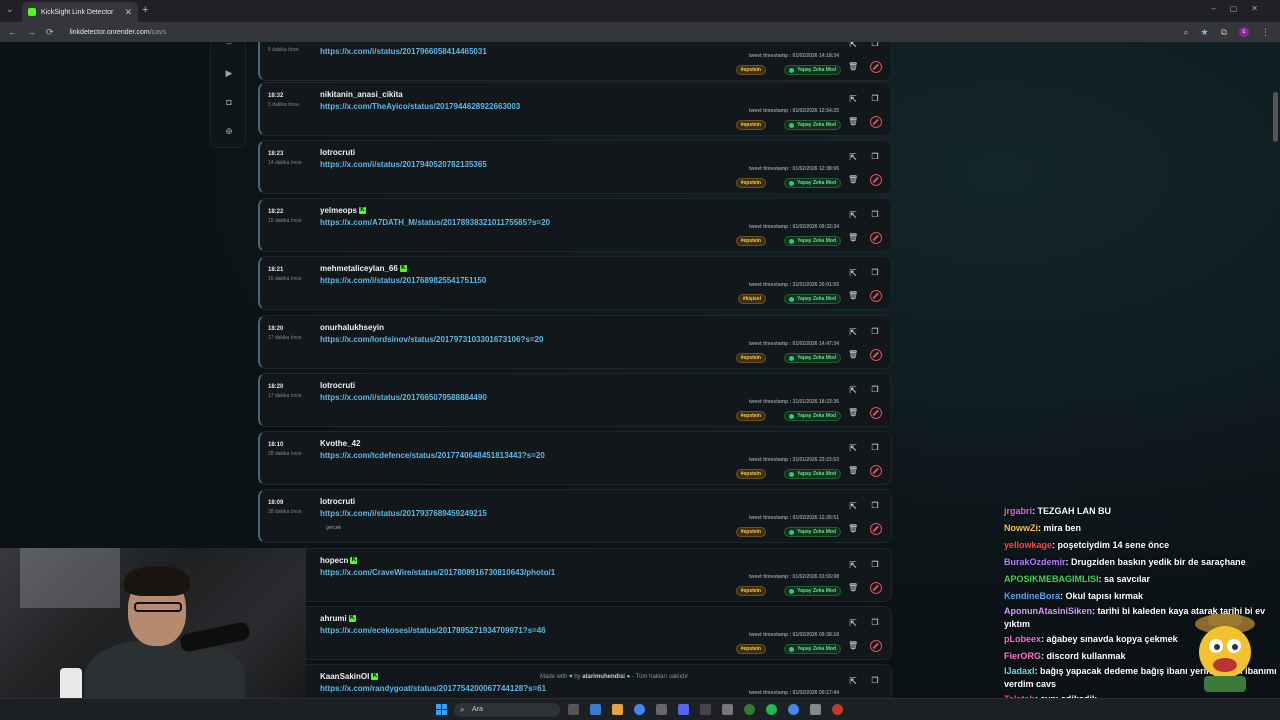  Describe the element at coordinates (1032, 596) in the screenshot. I see `chat-nick: KendineBora` at that location.